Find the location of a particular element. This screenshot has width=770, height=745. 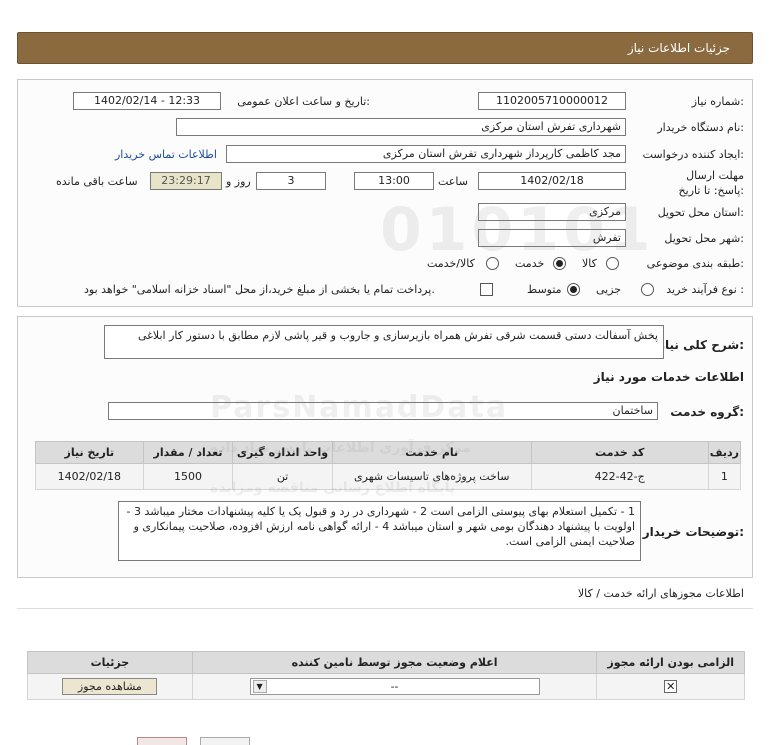

deadline-time-field: 13:00 is located at coordinates (394, 181).